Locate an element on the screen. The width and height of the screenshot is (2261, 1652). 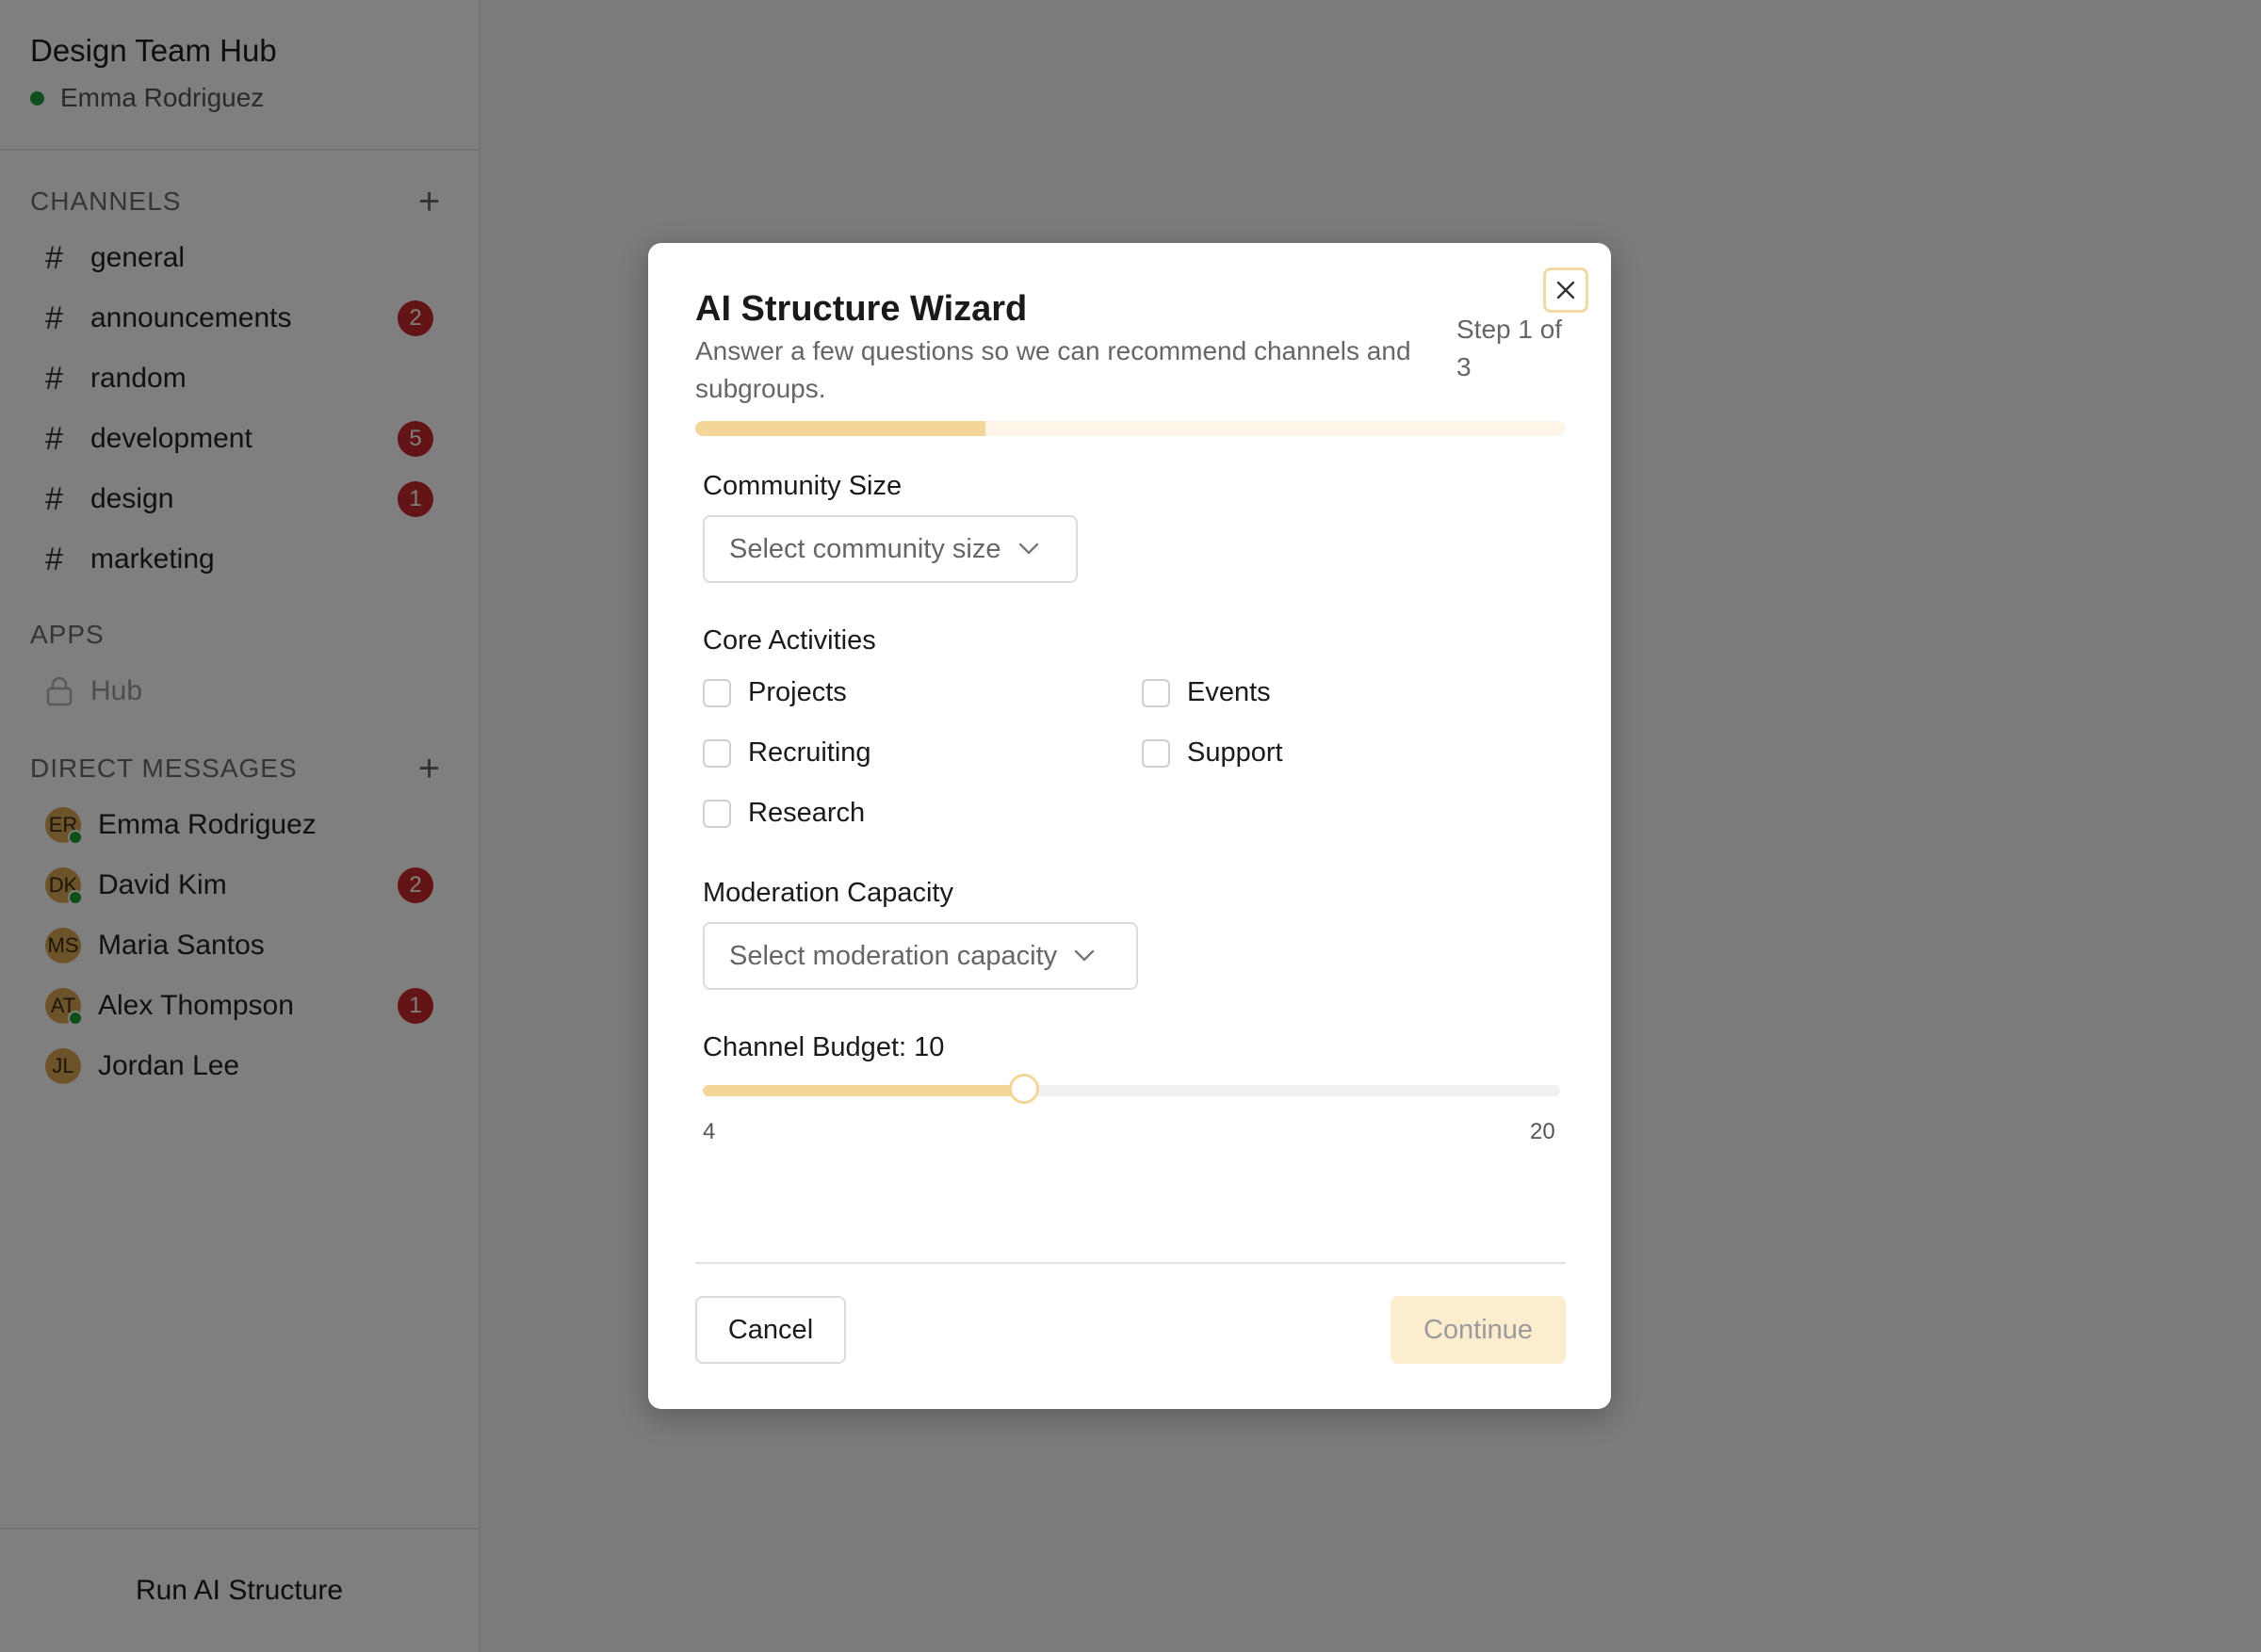
close-icon is located at coordinates (1566, 290).